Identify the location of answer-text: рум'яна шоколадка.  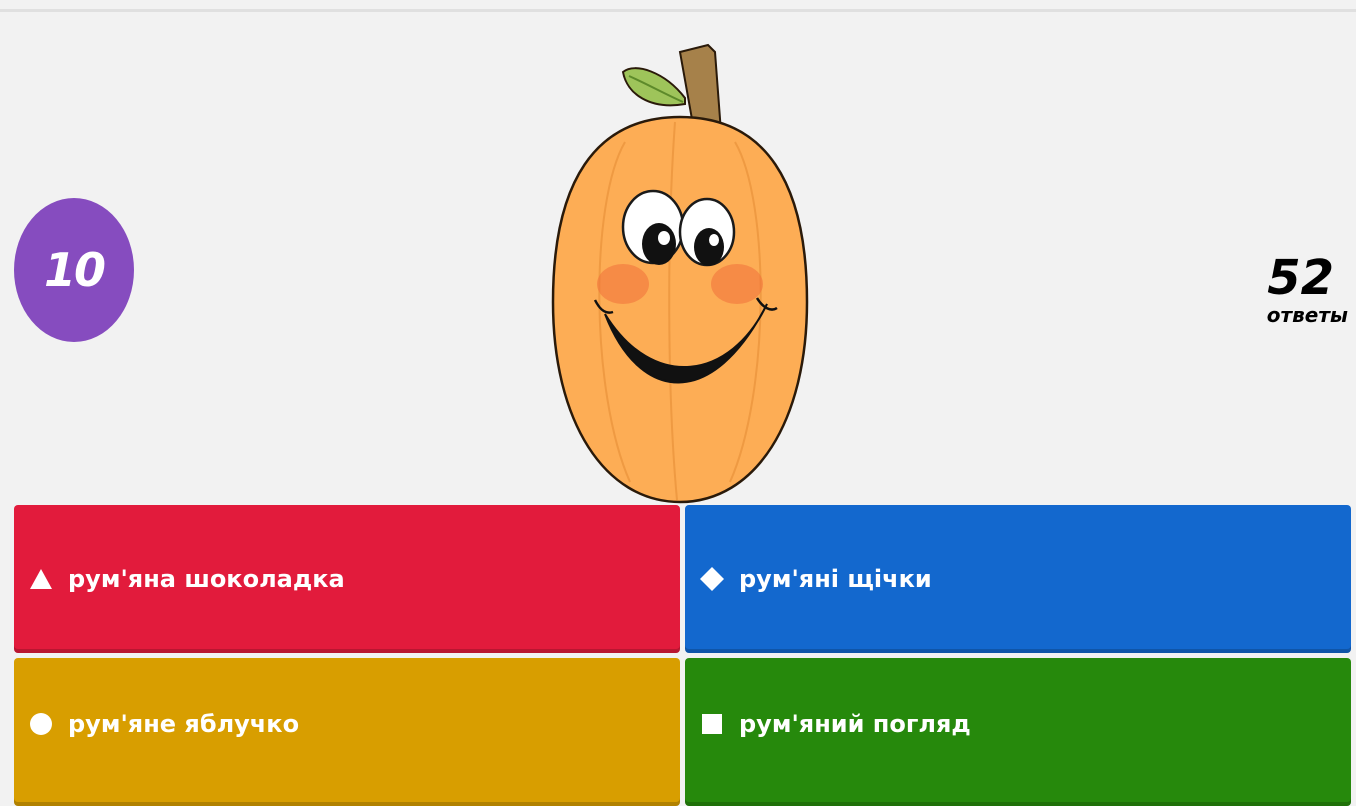
(206, 579).